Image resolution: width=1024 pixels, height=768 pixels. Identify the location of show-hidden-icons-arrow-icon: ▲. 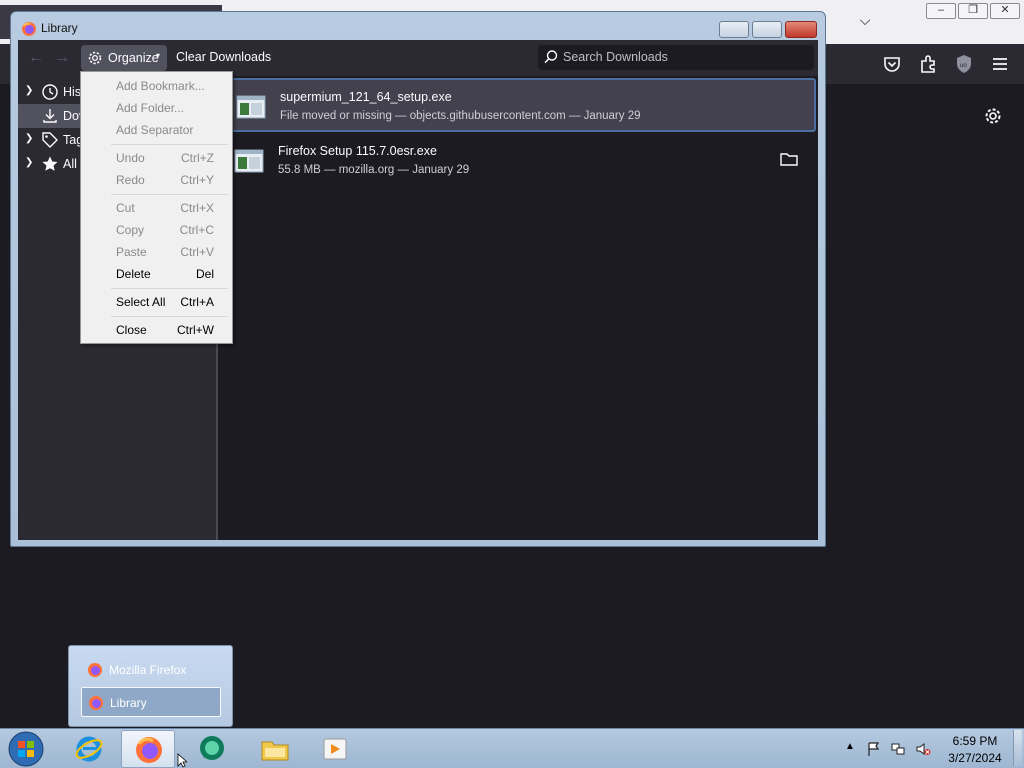
(853, 749).